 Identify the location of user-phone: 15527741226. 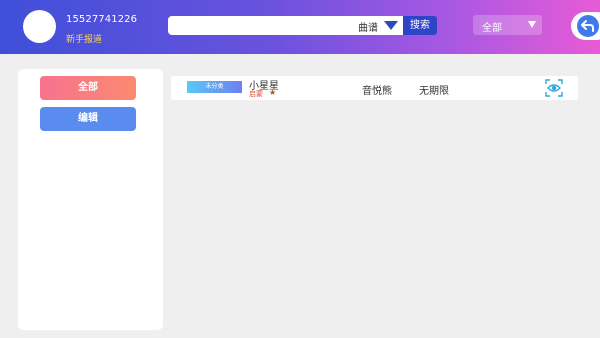
(102, 19).